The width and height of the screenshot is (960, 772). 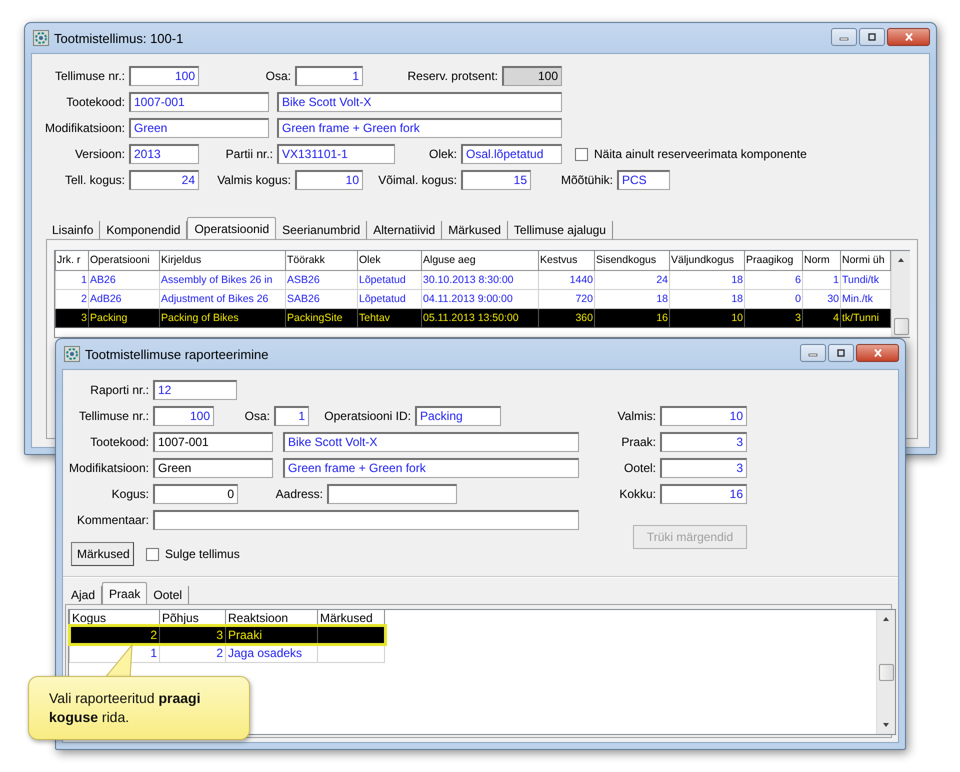 What do you see at coordinates (72, 260) in the screenshot?
I see `column-header: Jrk. r` at bounding box center [72, 260].